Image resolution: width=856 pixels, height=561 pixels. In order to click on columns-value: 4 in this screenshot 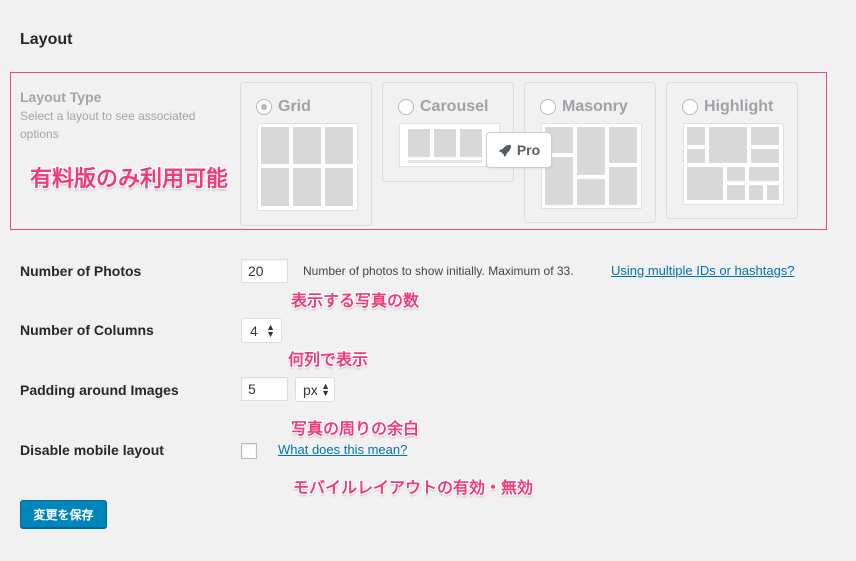, I will do `click(254, 330)`.